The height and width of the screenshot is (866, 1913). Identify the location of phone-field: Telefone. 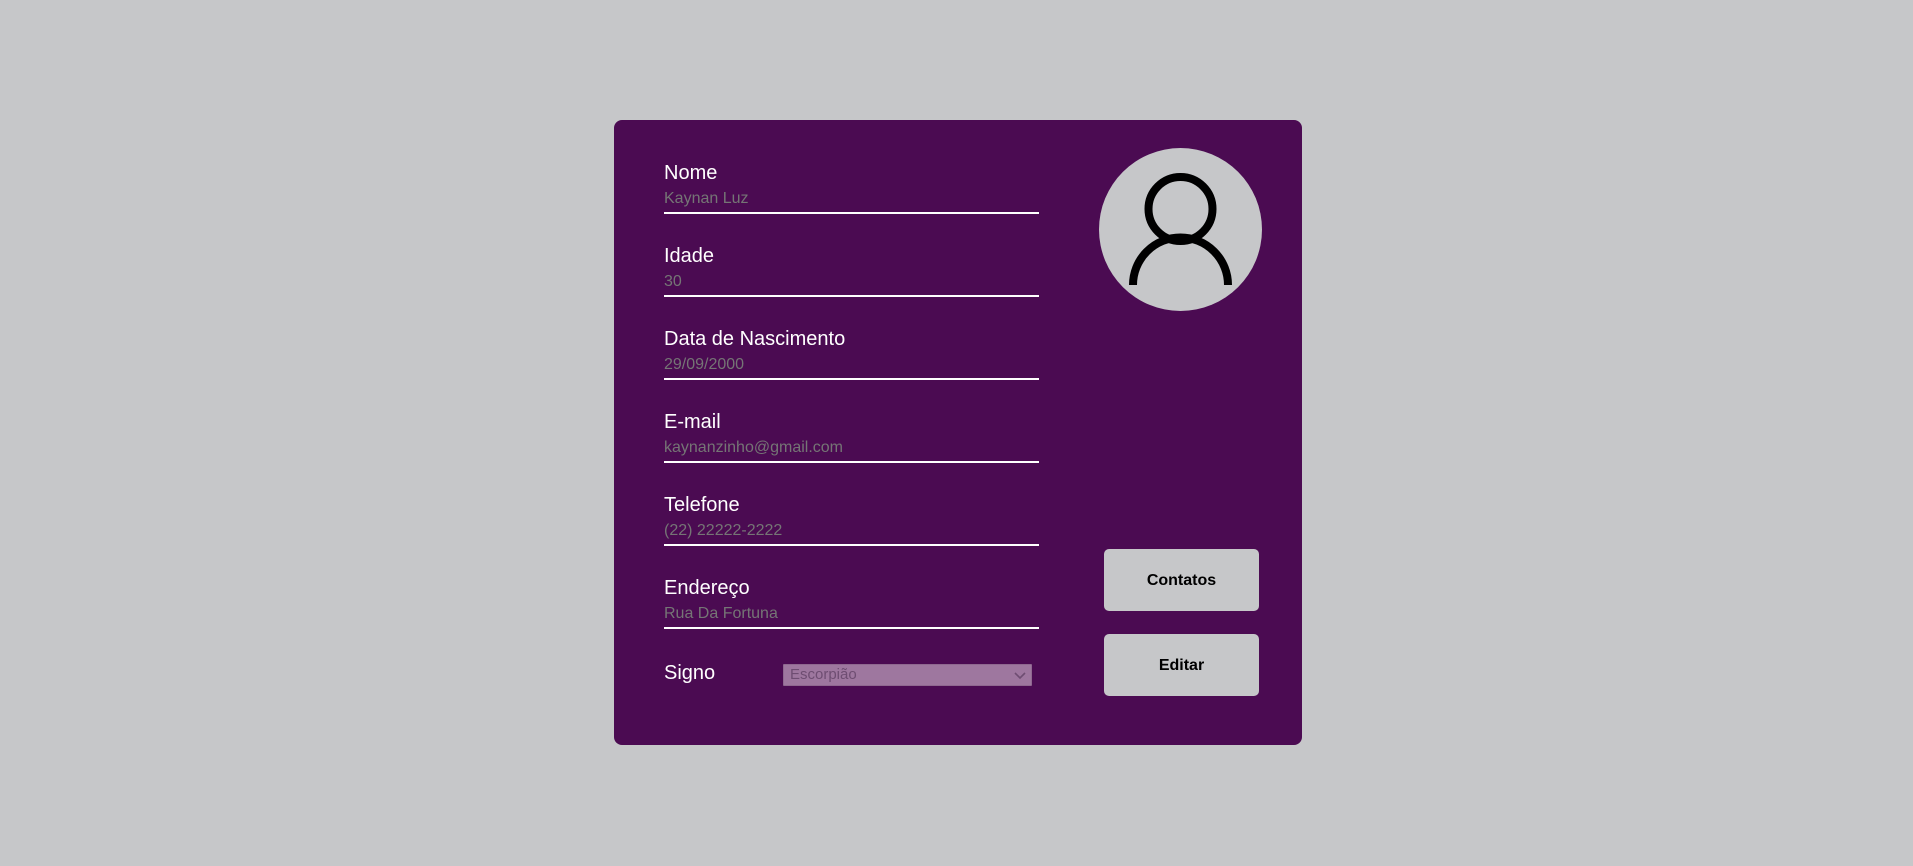
(851, 519).